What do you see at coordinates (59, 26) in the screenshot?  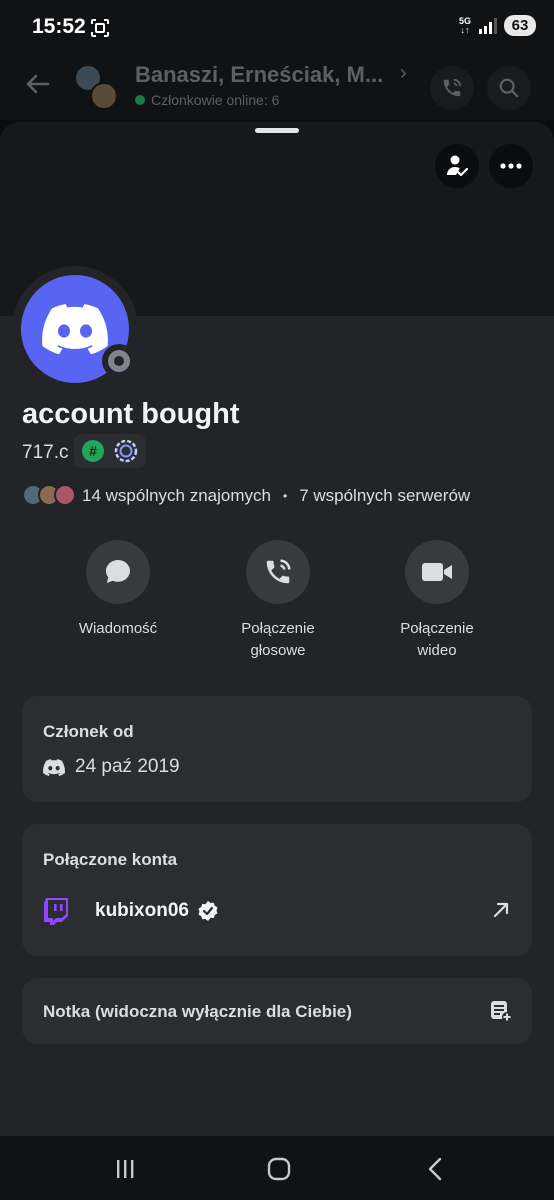 I see `status-time: 15:52` at bounding box center [59, 26].